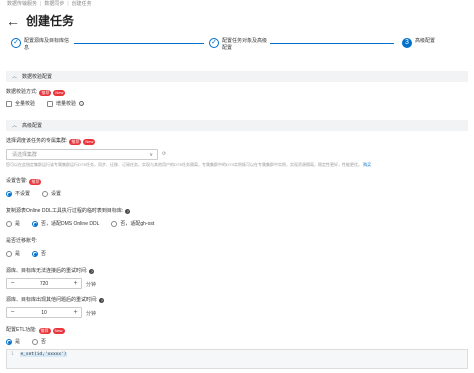 The image size is (474, 373). I want to click on migrate-yes-radio, so click(9, 253).